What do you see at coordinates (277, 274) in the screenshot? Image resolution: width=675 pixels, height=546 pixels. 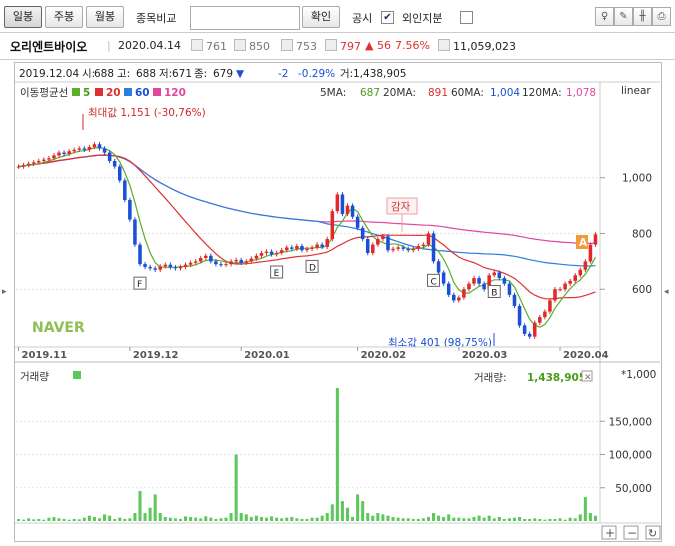 I see `marker-e-label: E` at bounding box center [277, 274].